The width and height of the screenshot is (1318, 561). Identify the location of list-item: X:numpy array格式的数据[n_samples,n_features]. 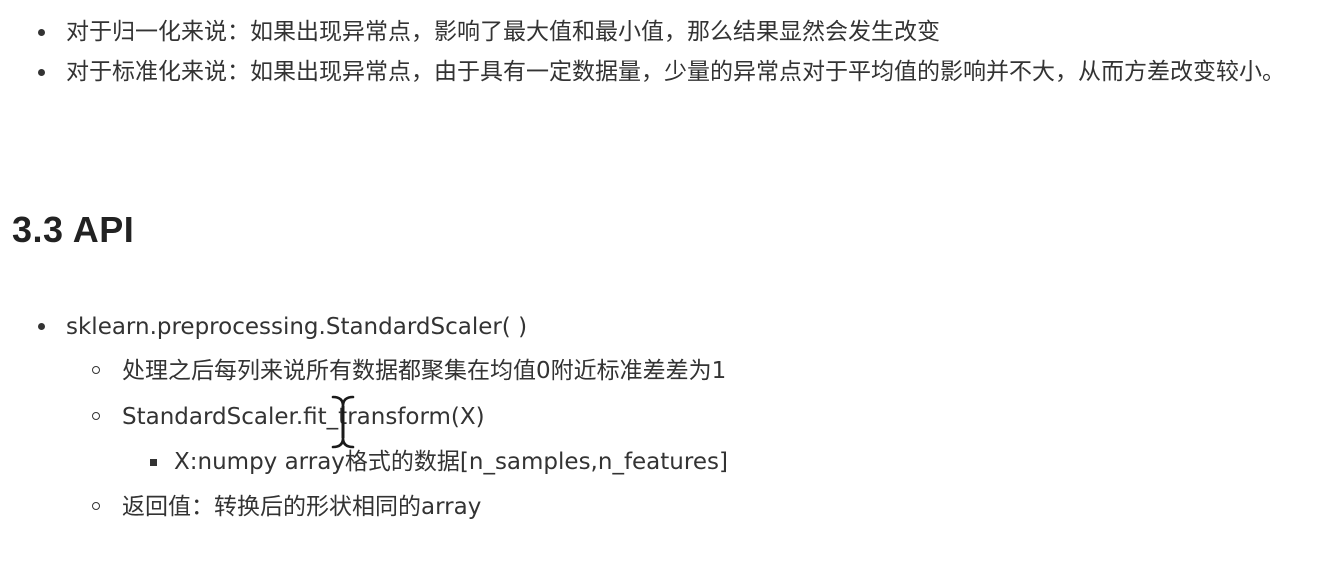
(694, 462).